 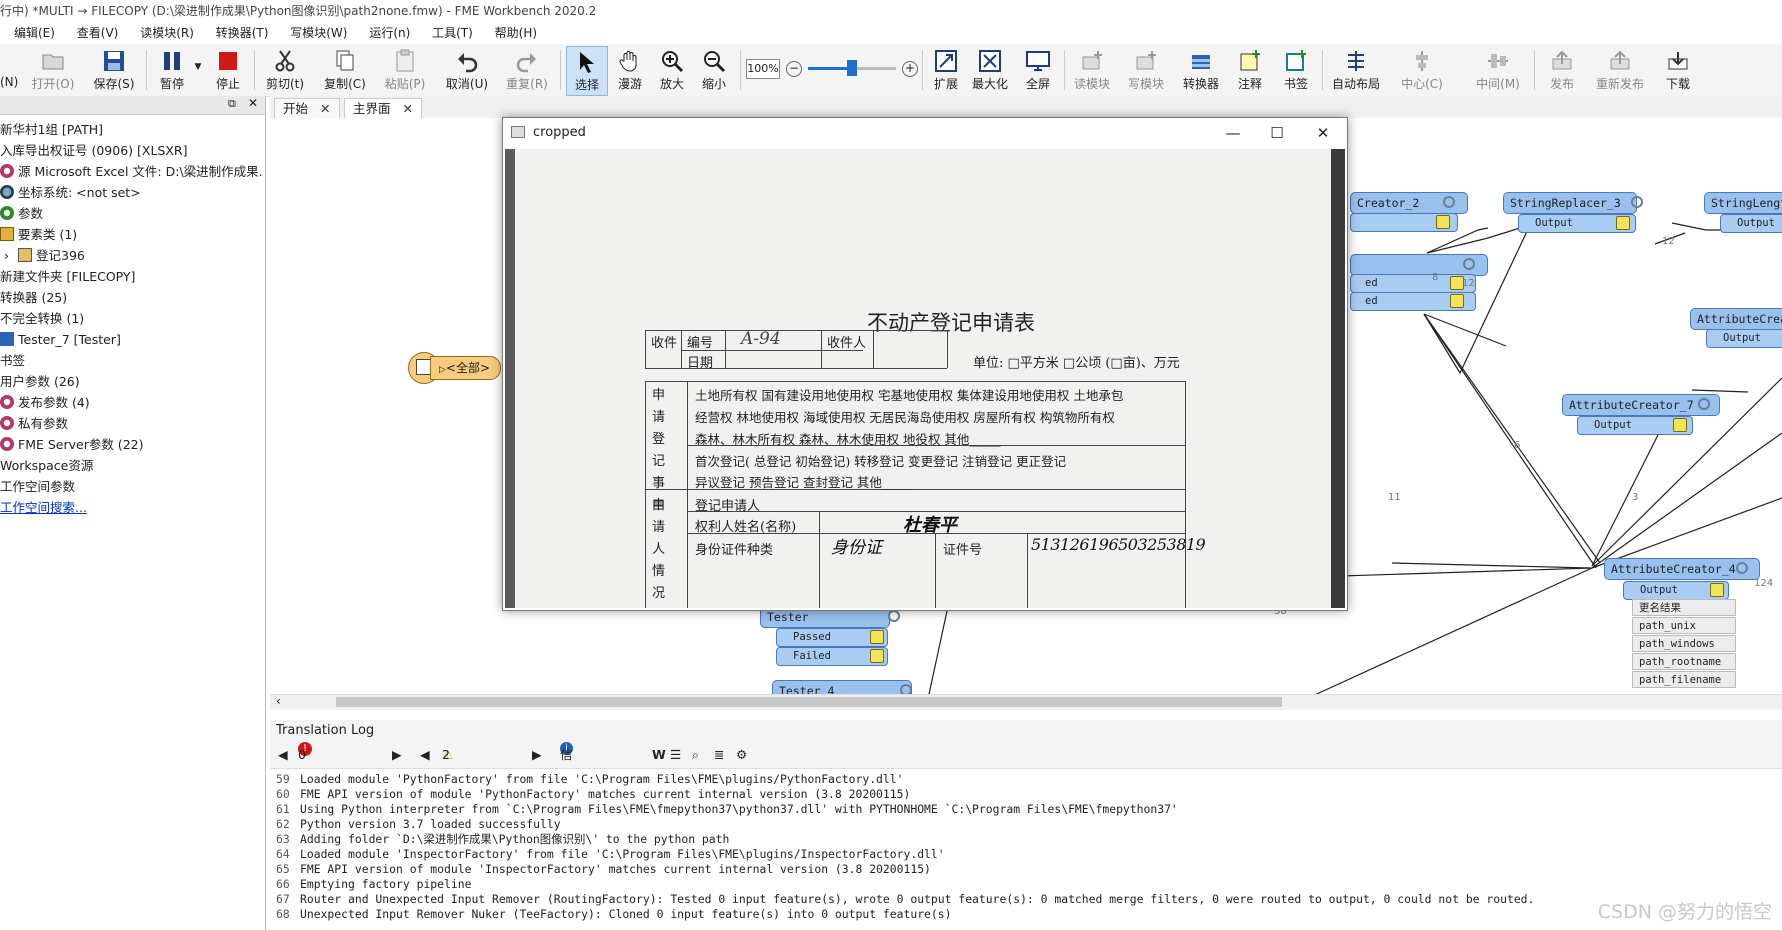 I want to click on nav-item-coordsys: 坐标系统: <not set>, so click(x=131, y=193).